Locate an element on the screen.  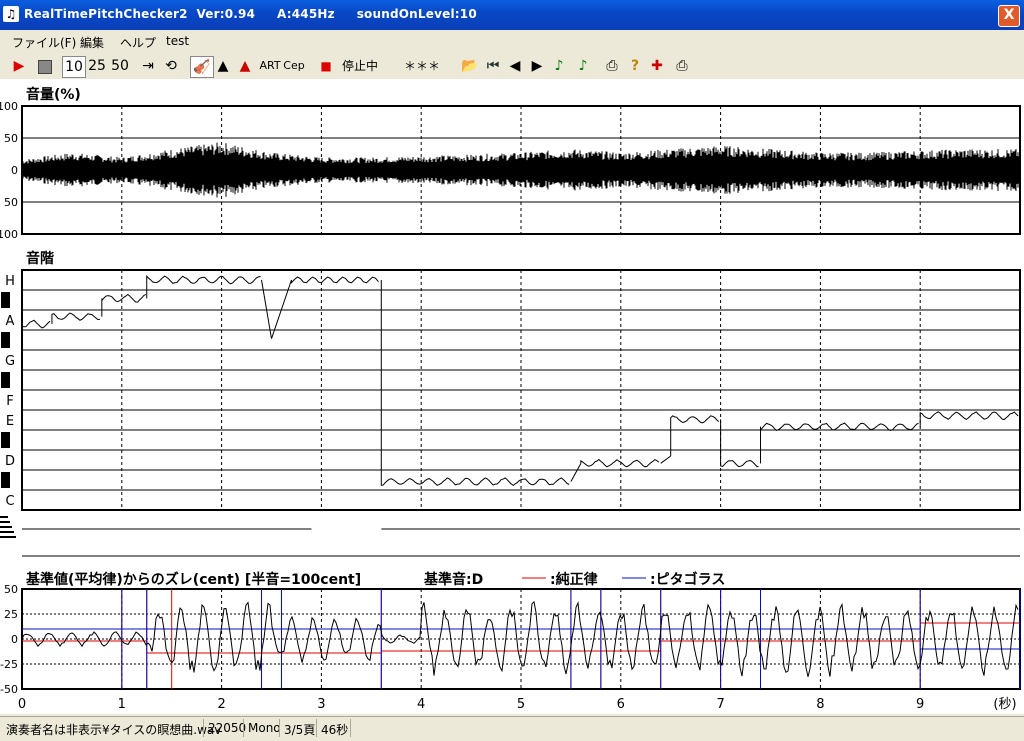
time-tick: 8 is located at coordinates (820, 704).